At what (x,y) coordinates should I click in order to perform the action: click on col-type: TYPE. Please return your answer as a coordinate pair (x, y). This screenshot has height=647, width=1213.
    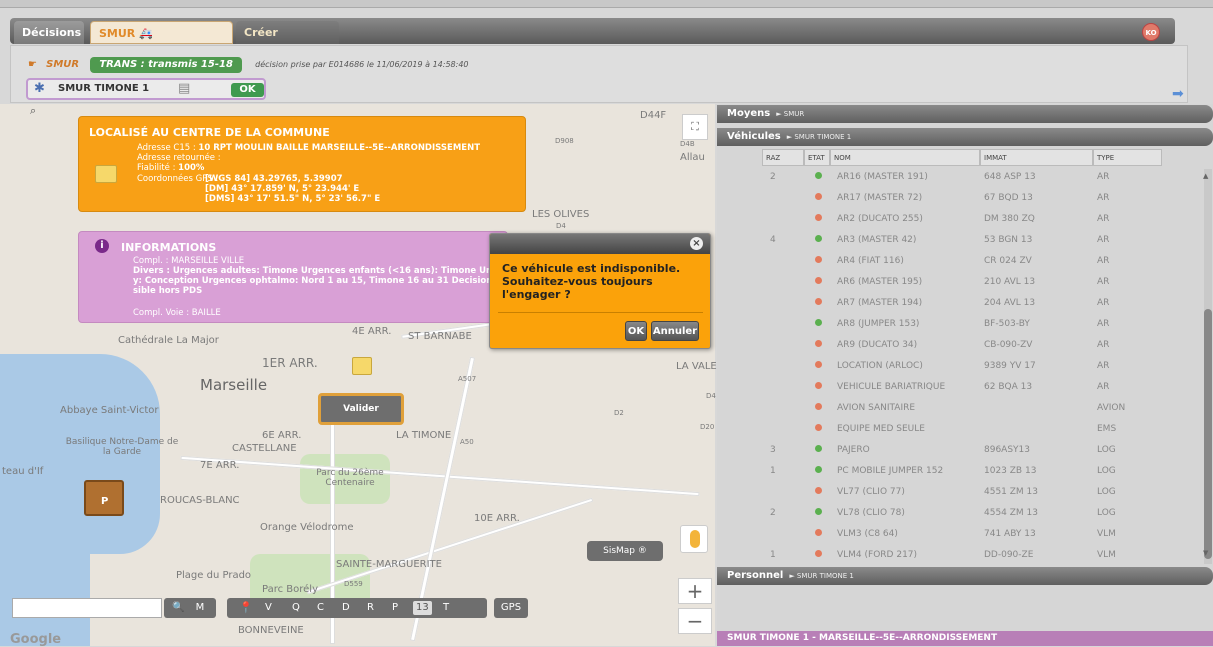
    Looking at the image, I should click on (1127, 157).